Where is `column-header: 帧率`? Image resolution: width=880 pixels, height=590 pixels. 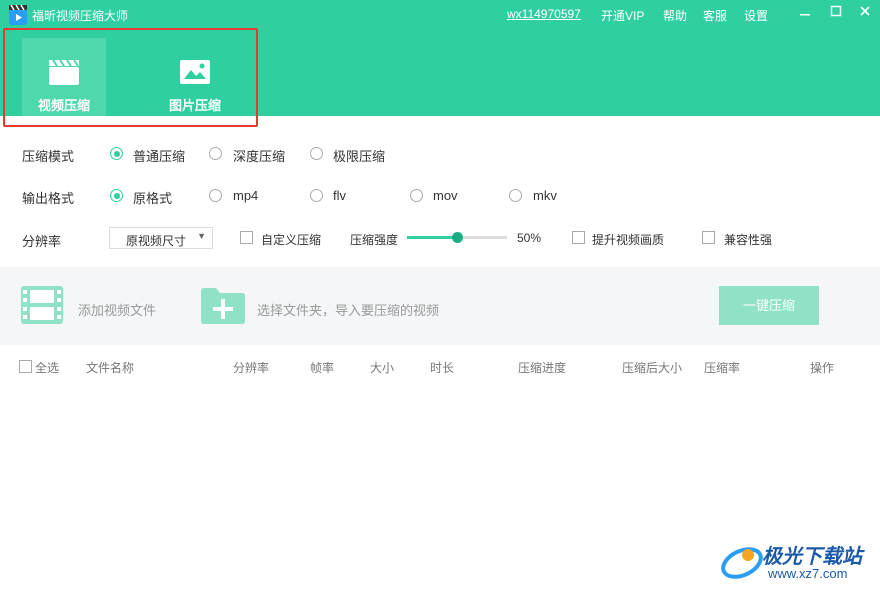 column-header: 帧率 is located at coordinates (322, 368).